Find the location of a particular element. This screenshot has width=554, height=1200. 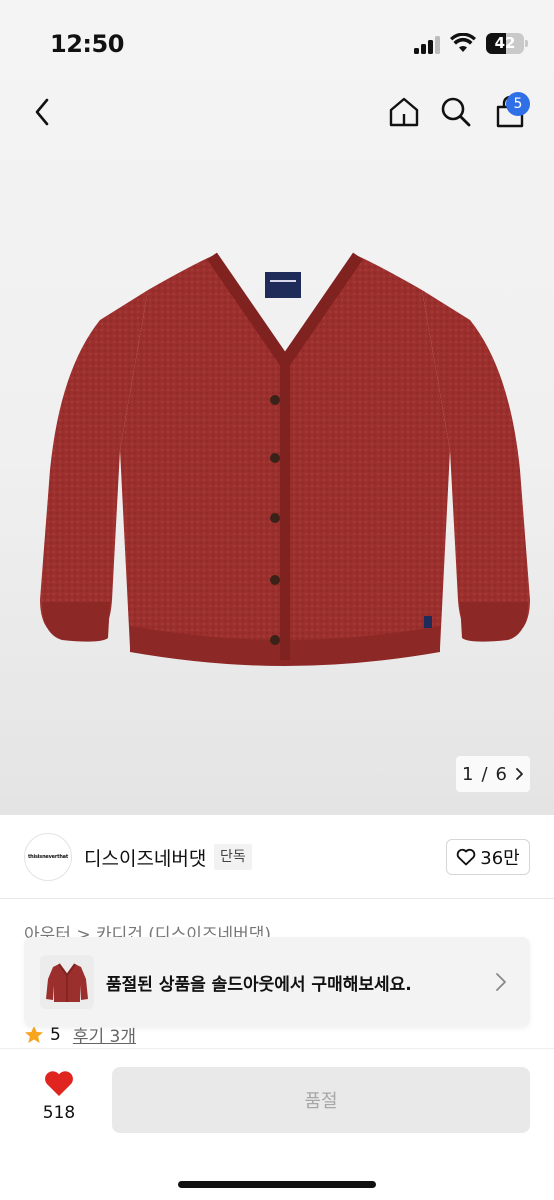

exclusive-badge: 단독 is located at coordinates (233, 857).